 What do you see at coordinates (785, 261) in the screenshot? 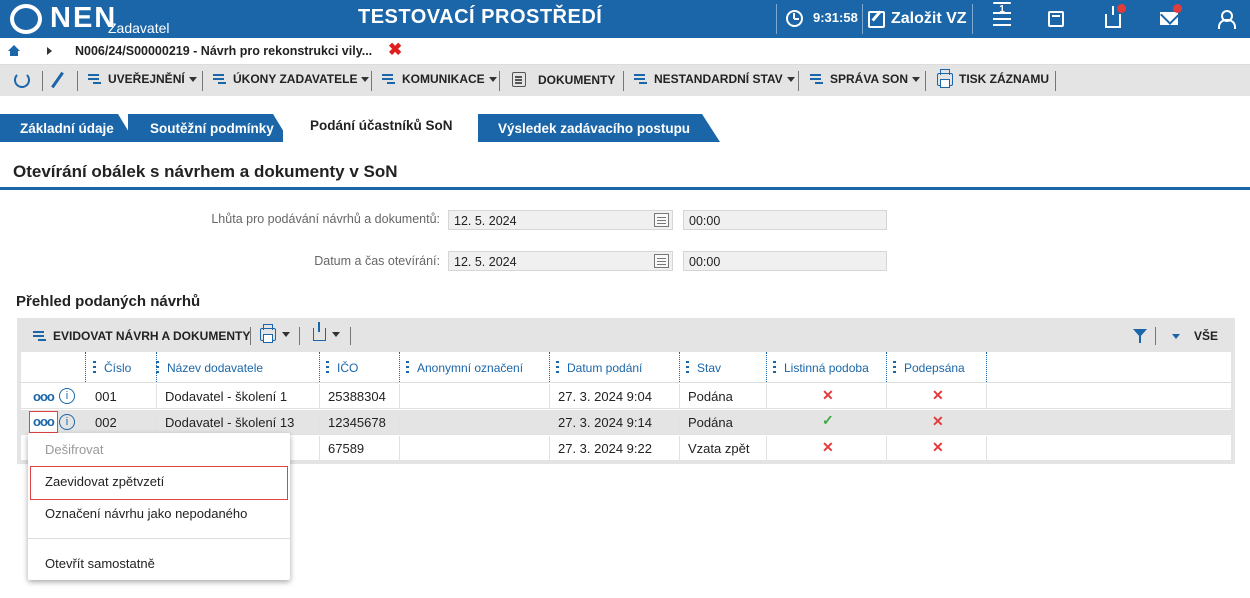
I see `opening-time-field: 00:00` at bounding box center [785, 261].